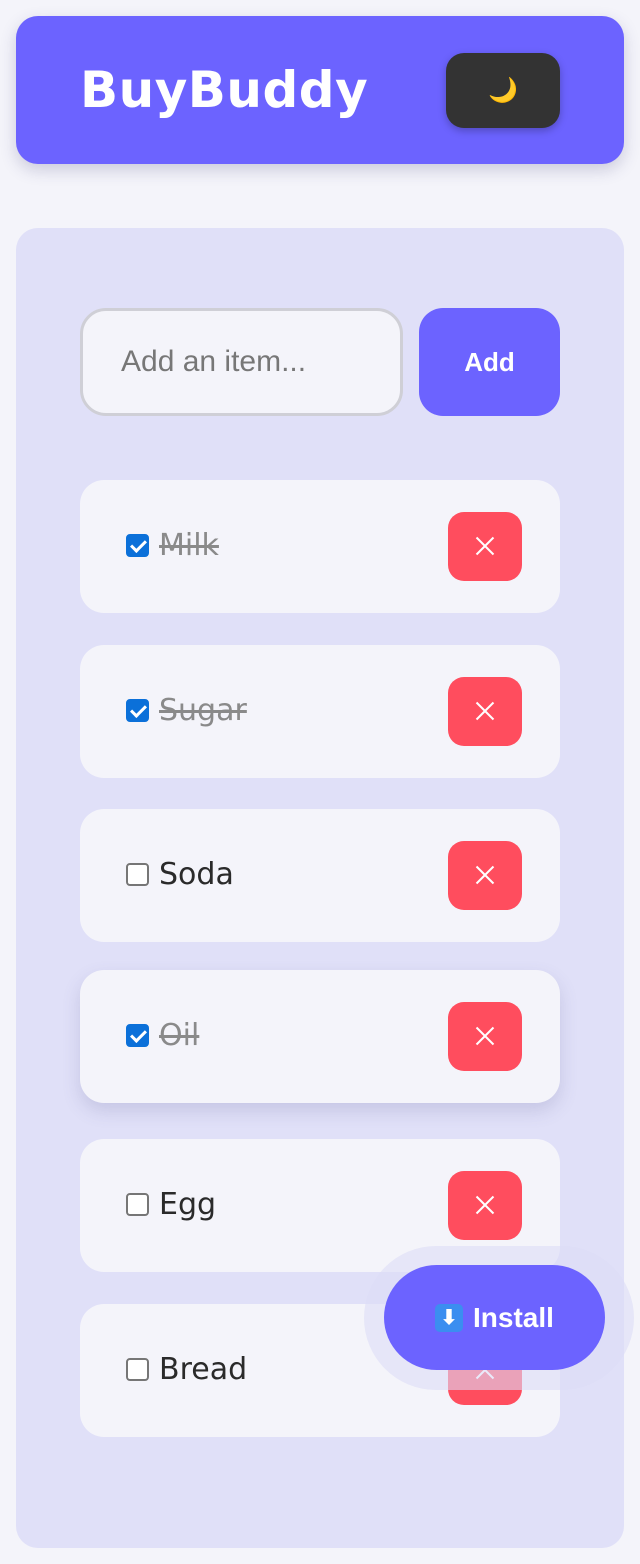  What do you see at coordinates (224, 90) in the screenshot?
I see `app-title: BuyBuddy` at bounding box center [224, 90].